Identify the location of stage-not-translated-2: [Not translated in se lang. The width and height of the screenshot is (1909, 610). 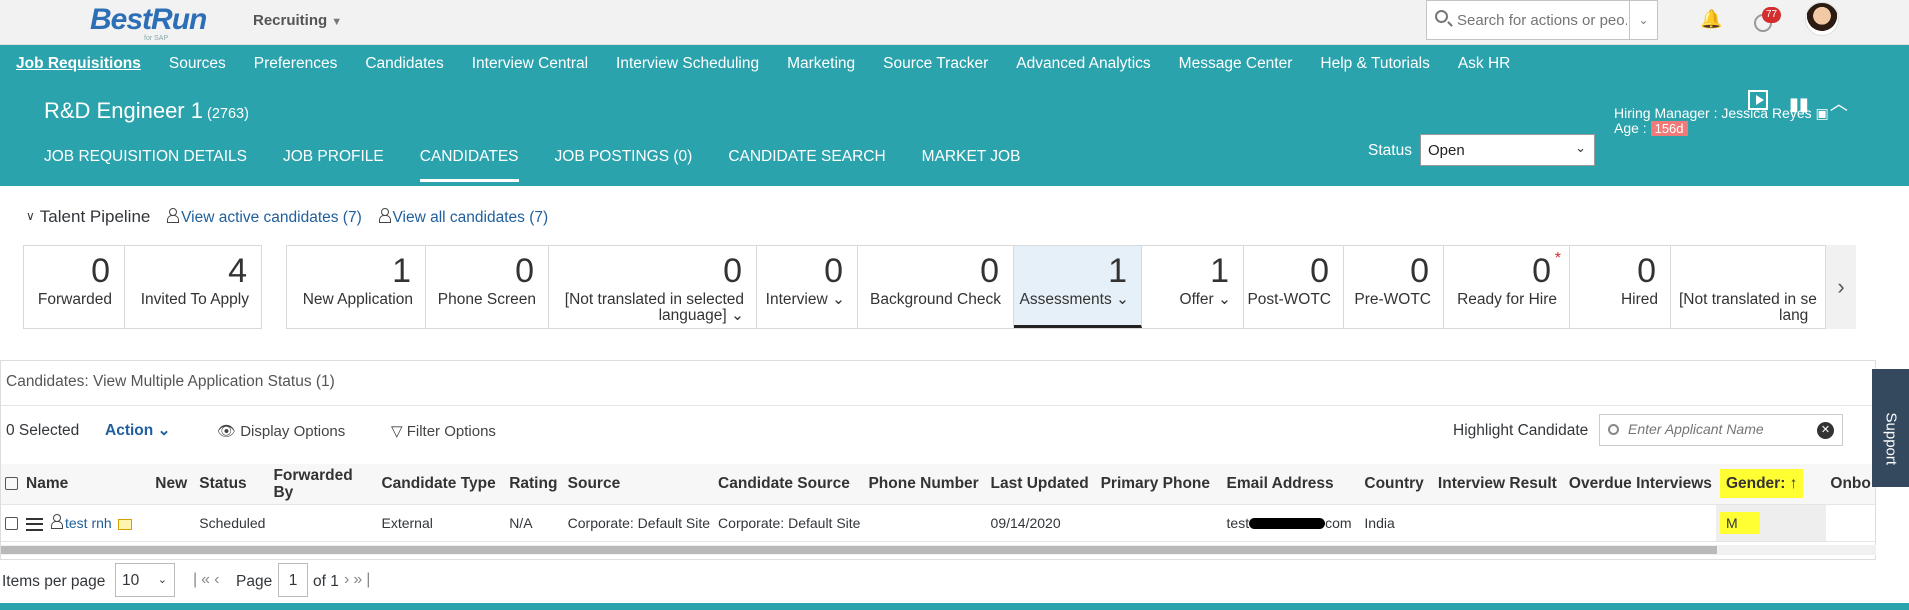
(1748, 287).